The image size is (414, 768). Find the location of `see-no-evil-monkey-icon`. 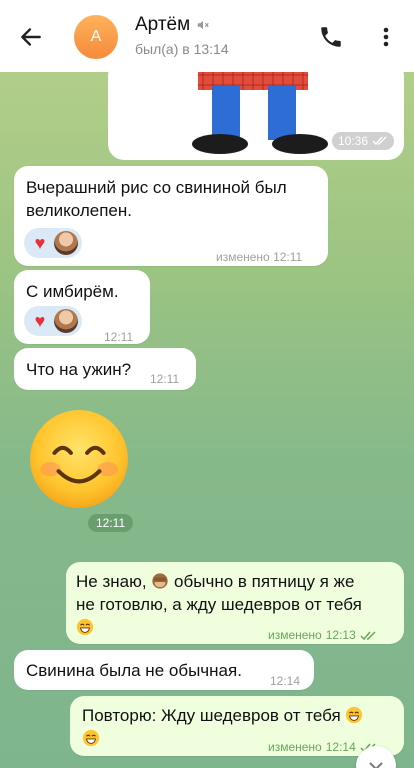

see-no-evil-monkey-icon is located at coordinates (160, 581).